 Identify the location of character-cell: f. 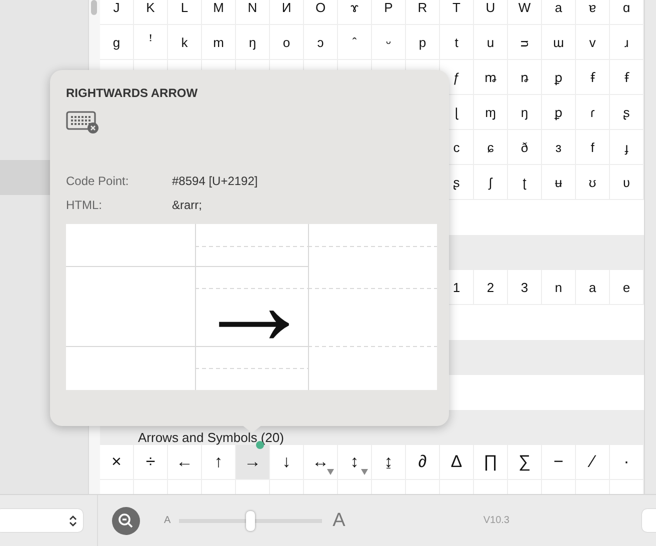
(593, 147).